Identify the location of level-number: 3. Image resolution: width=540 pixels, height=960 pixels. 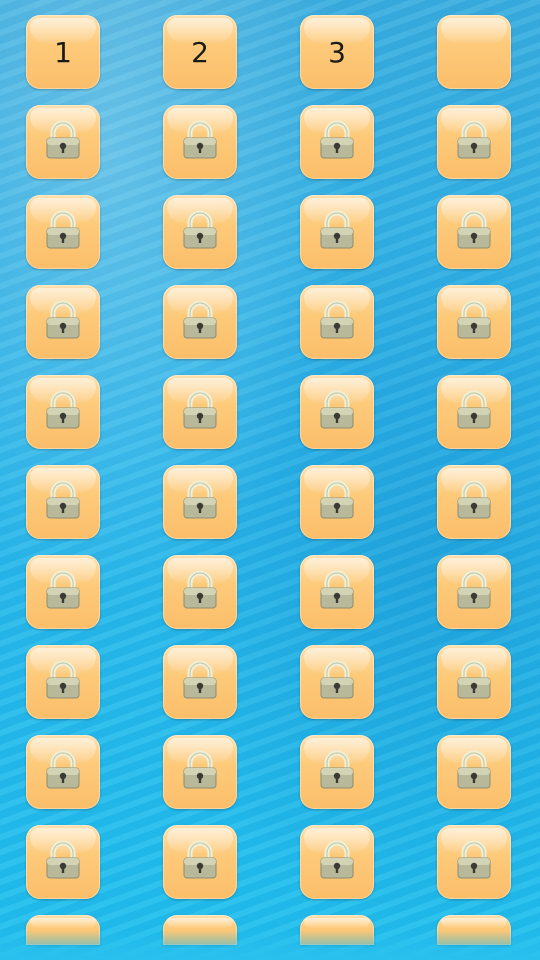
(337, 52).